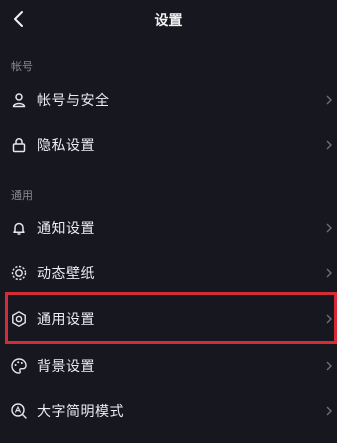 The height and width of the screenshot is (443, 337). Describe the element at coordinates (66, 146) in the screenshot. I see `settings-item-label: 隐私设置` at that location.